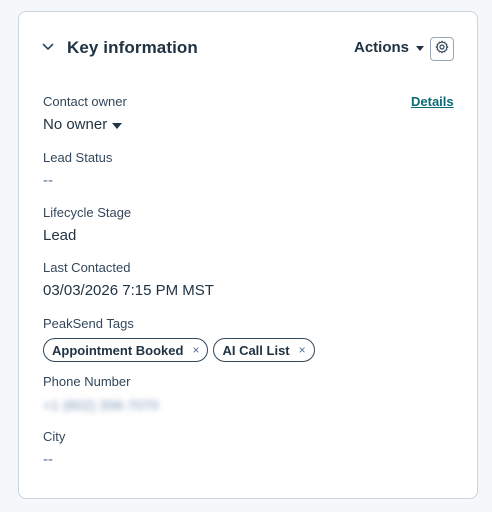 The image size is (492, 512). I want to click on contact-owner-value: No owner, so click(75, 124).